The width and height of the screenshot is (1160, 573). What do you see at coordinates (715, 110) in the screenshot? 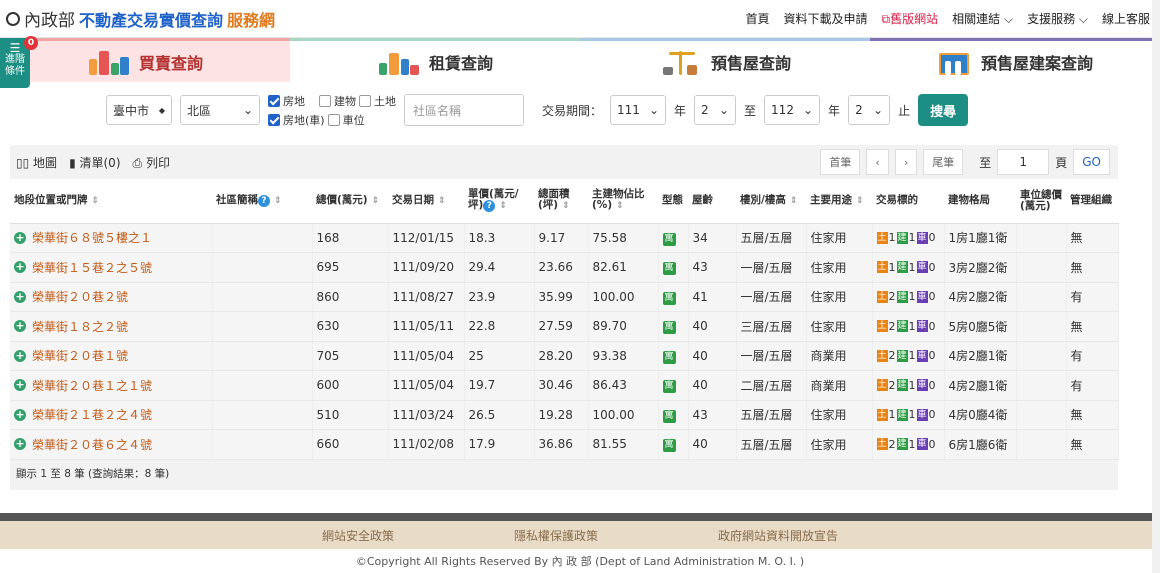
I see `start-month-select: 2 ⌄` at bounding box center [715, 110].